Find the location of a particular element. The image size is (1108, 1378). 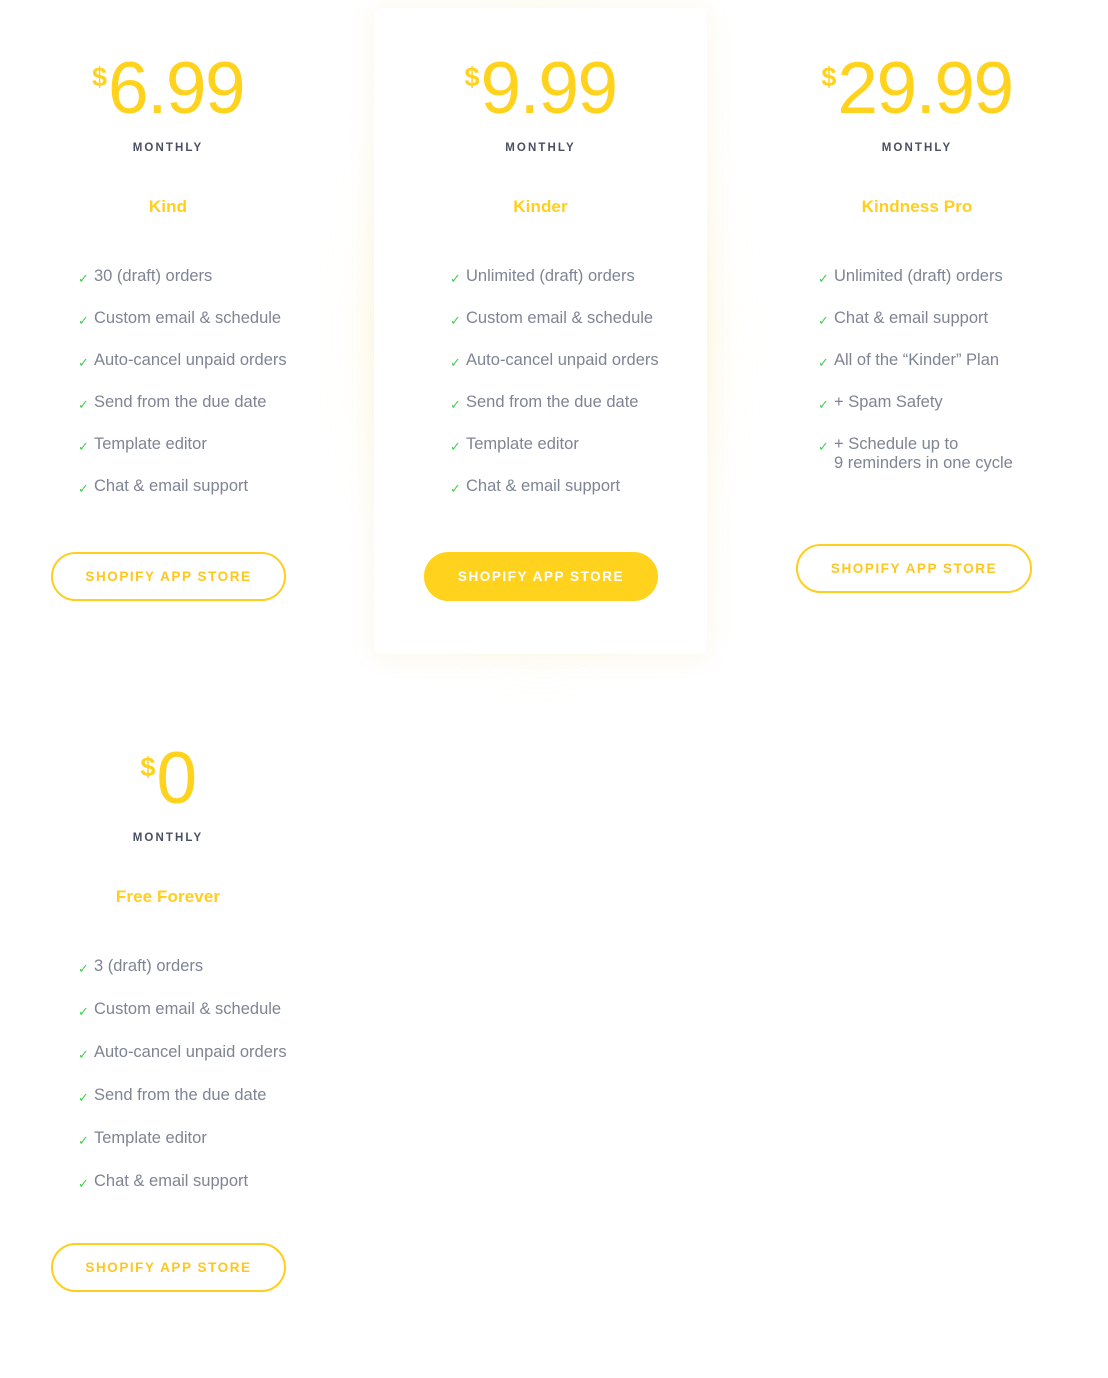

plan-title-kindness-pro: Kindness Pro is located at coordinates (917, 207).